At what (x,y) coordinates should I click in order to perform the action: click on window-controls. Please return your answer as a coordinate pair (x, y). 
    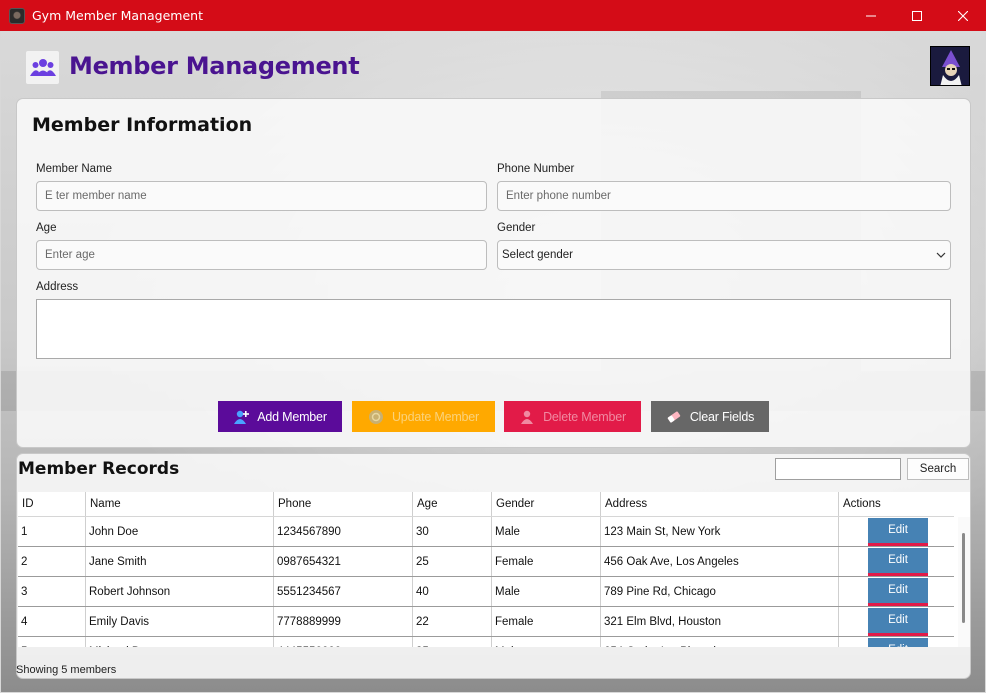
    Looking at the image, I should click on (917, 15).